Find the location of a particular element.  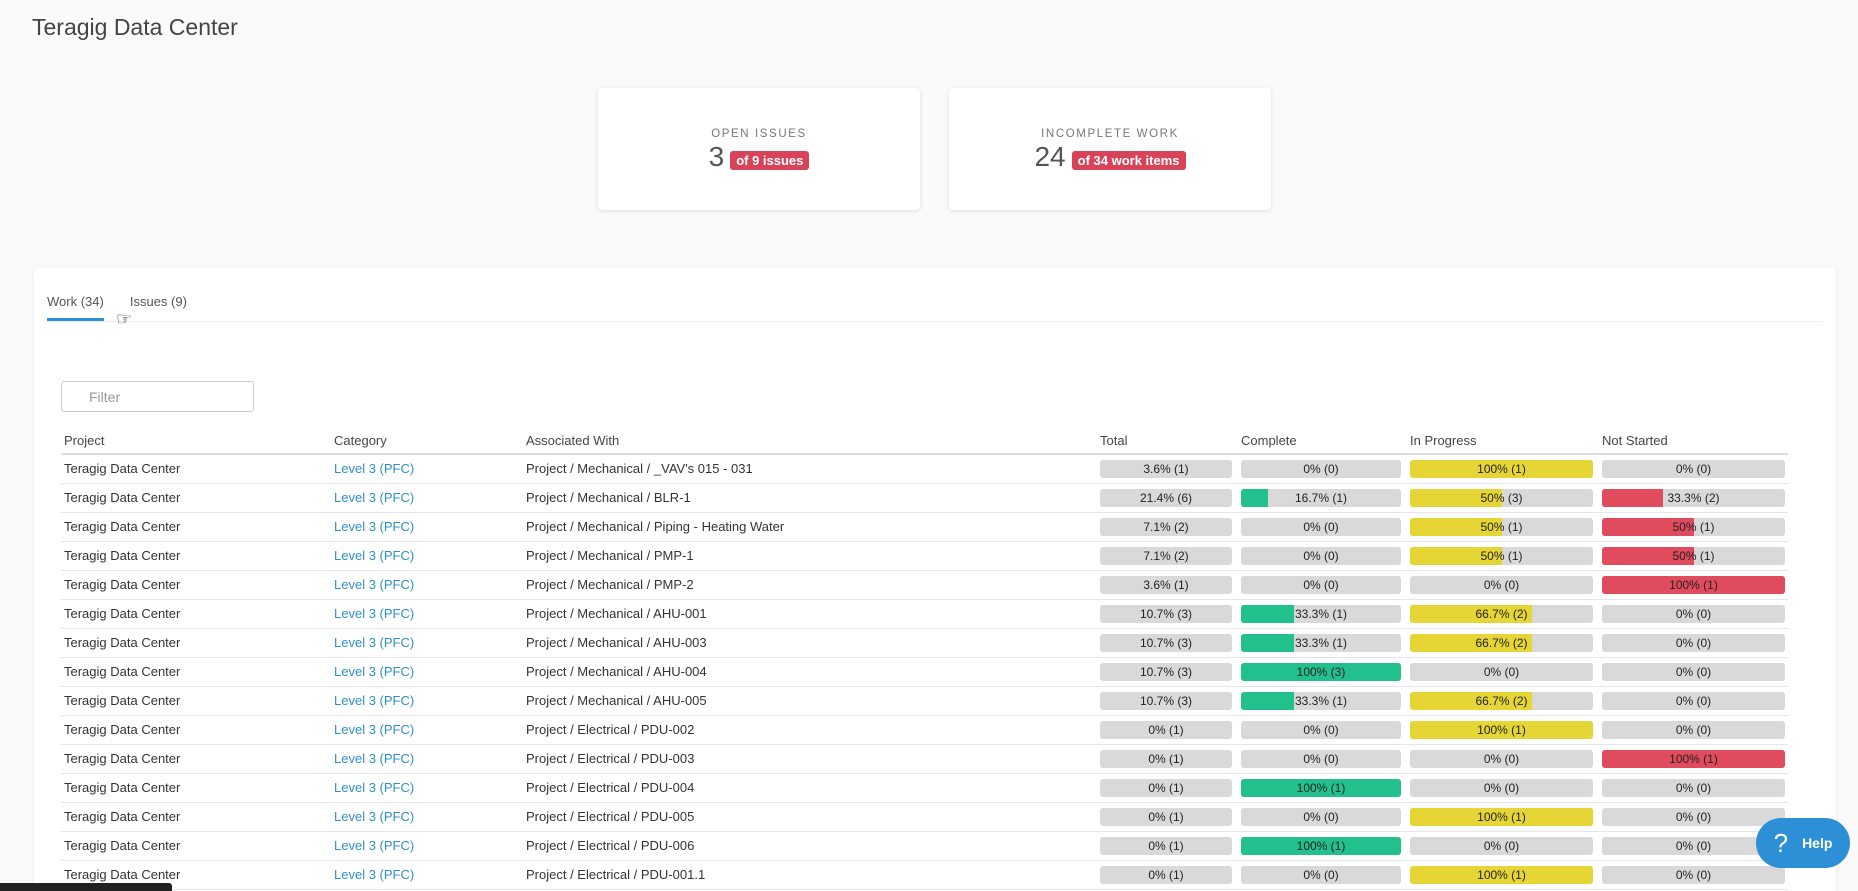

kpi-label: OPEN ISSUES is located at coordinates (759, 134).